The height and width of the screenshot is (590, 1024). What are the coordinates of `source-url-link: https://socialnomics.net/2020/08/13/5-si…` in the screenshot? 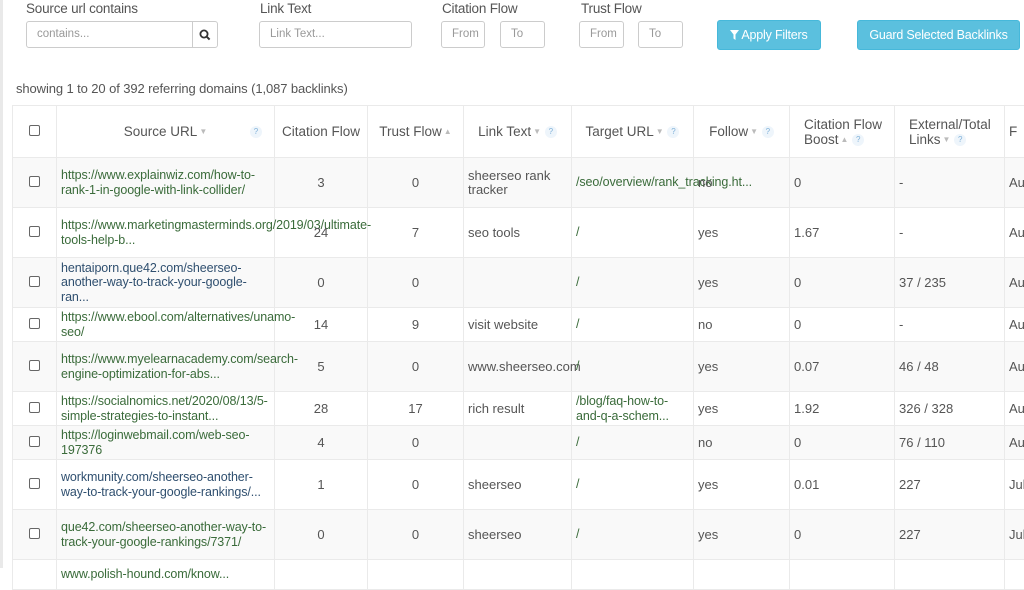 It's located at (164, 408).